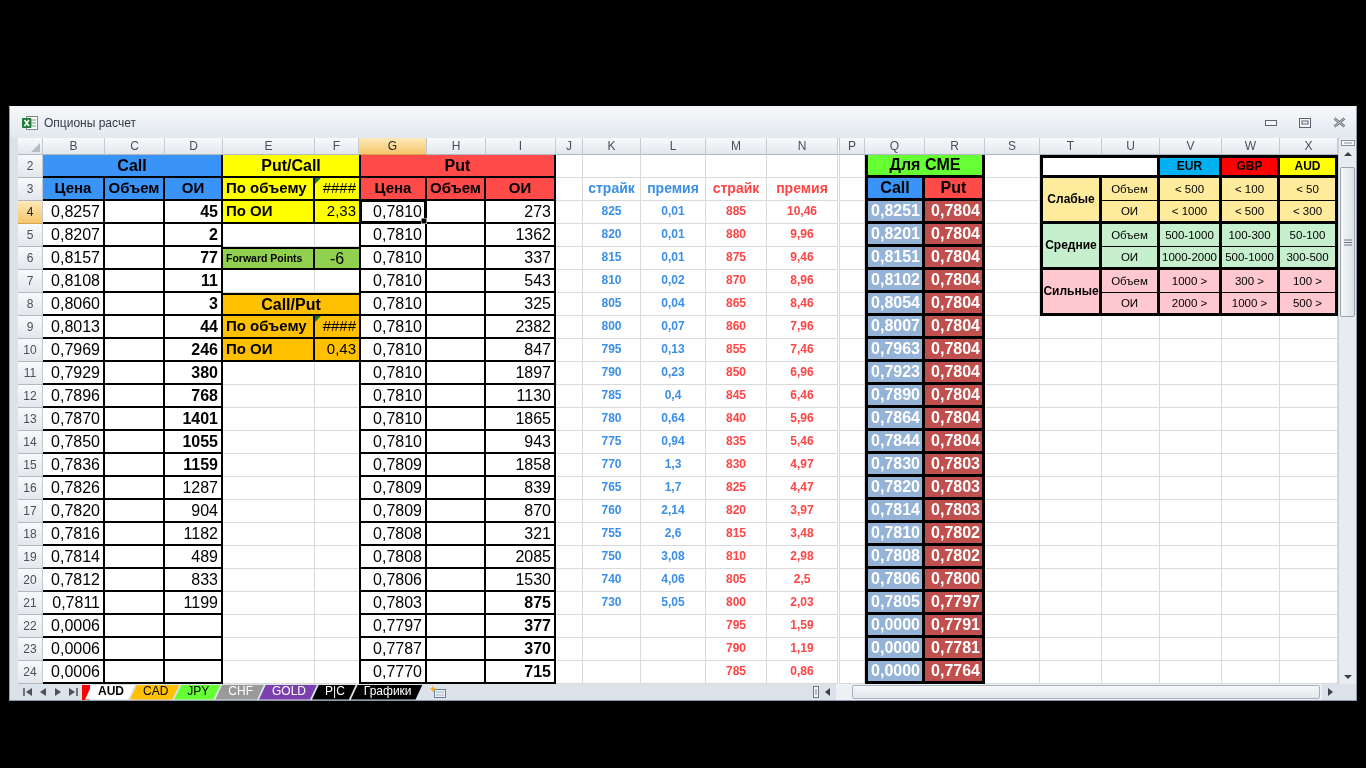  What do you see at coordinates (736, 146) in the screenshot?
I see `column-letter: M` at bounding box center [736, 146].